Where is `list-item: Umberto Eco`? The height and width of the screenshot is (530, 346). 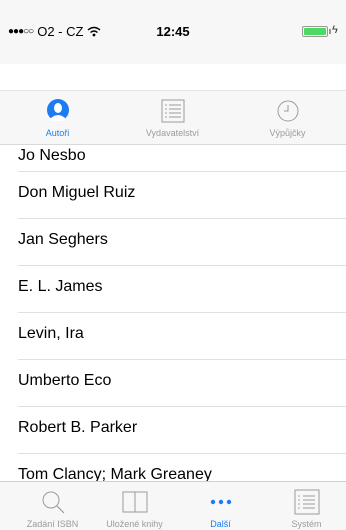
list-item: Umberto Eco is located at coordinates (182, 383).